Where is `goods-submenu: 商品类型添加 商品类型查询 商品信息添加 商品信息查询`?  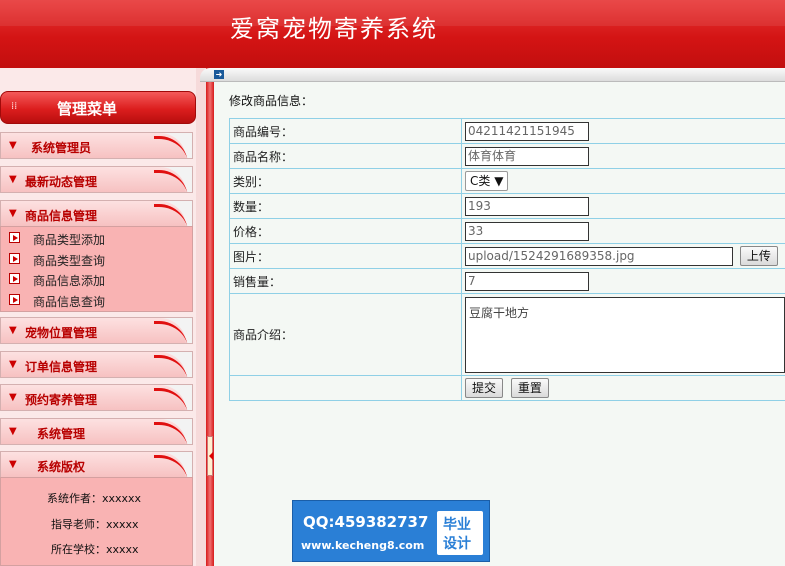 goods-submenu: 商品类型添加 商品类型查询 商品信息添加 商品信息查询 is located at coordinates (96, 269).